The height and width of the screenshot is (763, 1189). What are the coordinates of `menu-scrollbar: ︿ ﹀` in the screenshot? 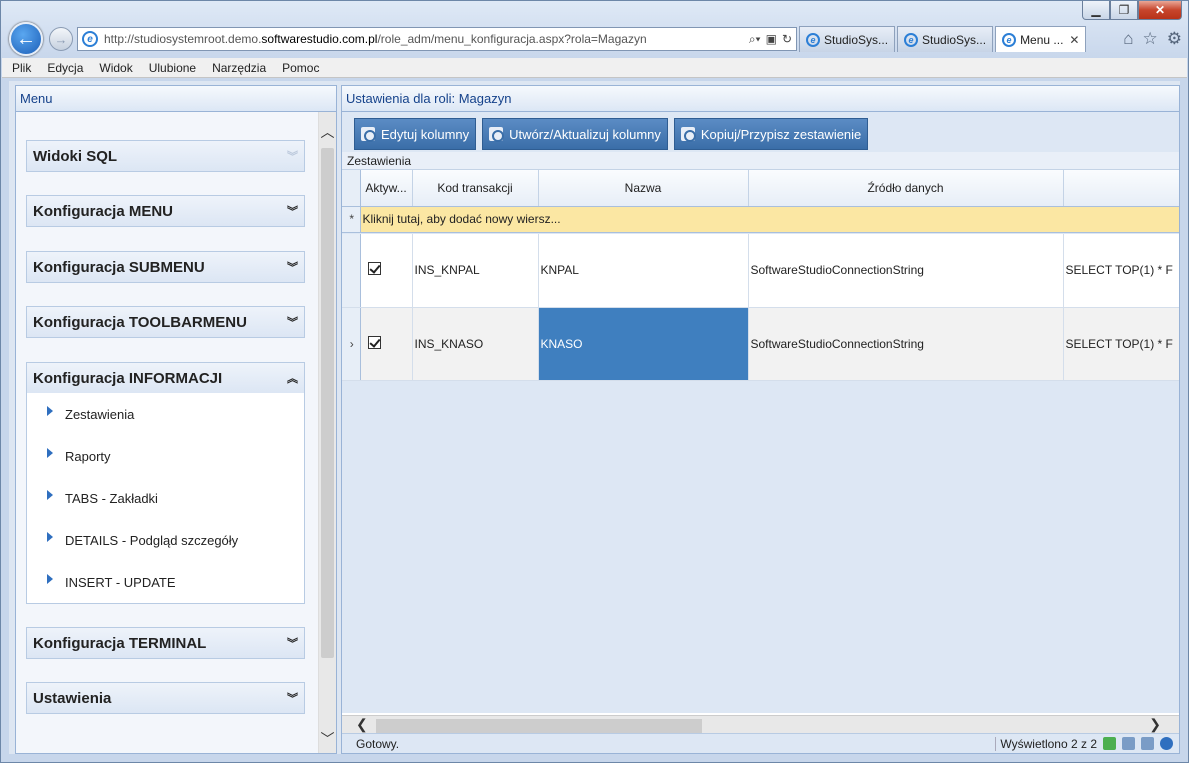 It's located at (327, 432).